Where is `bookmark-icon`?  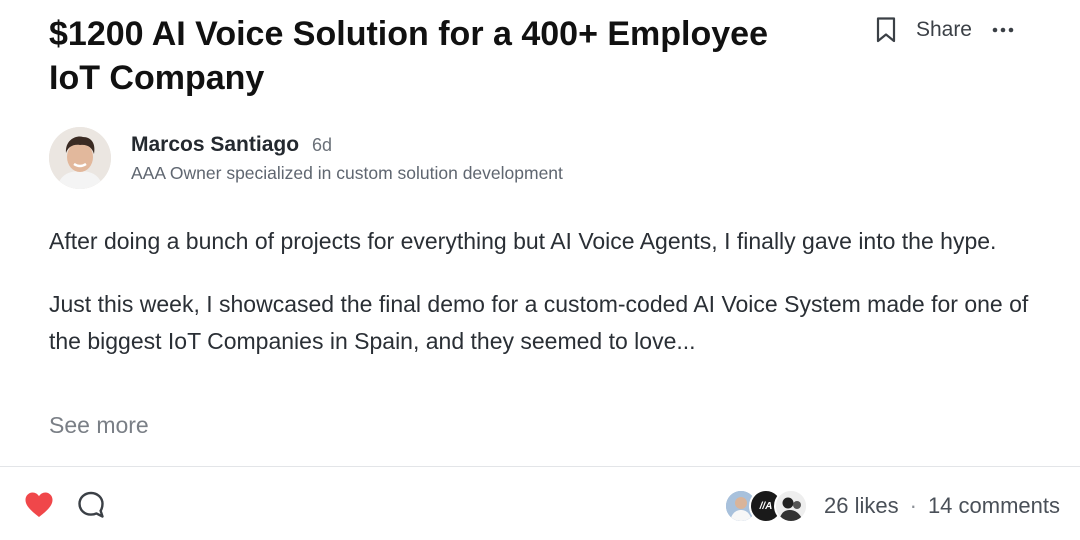 bookmark-icon is located at coordinates (886, 30).